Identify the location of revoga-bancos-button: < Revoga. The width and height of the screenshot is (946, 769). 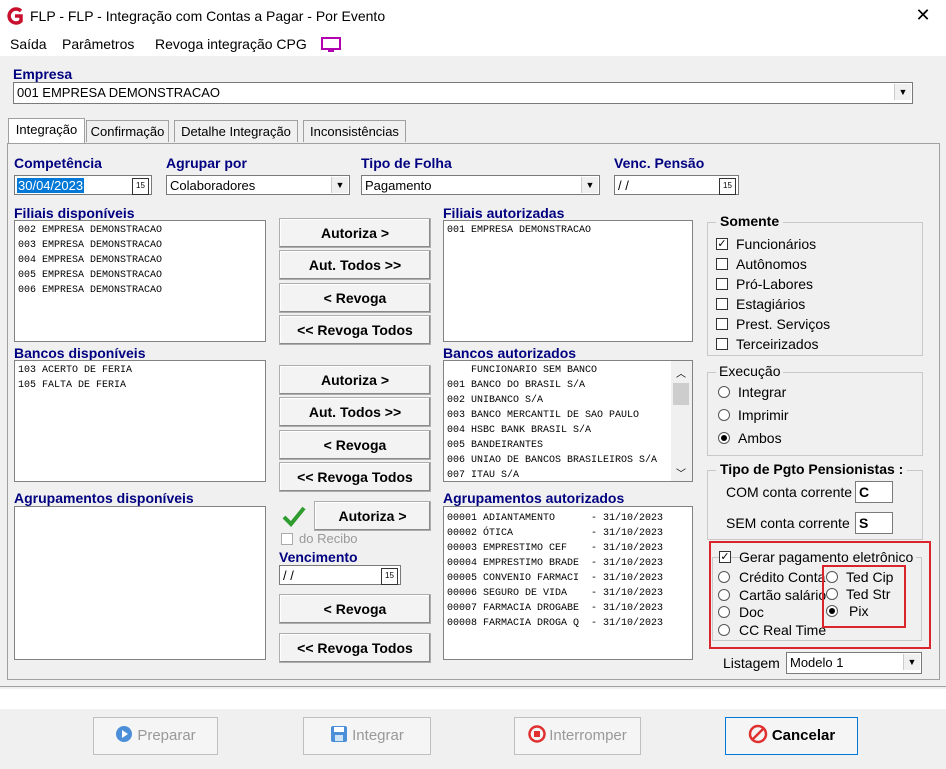
(355, 445).